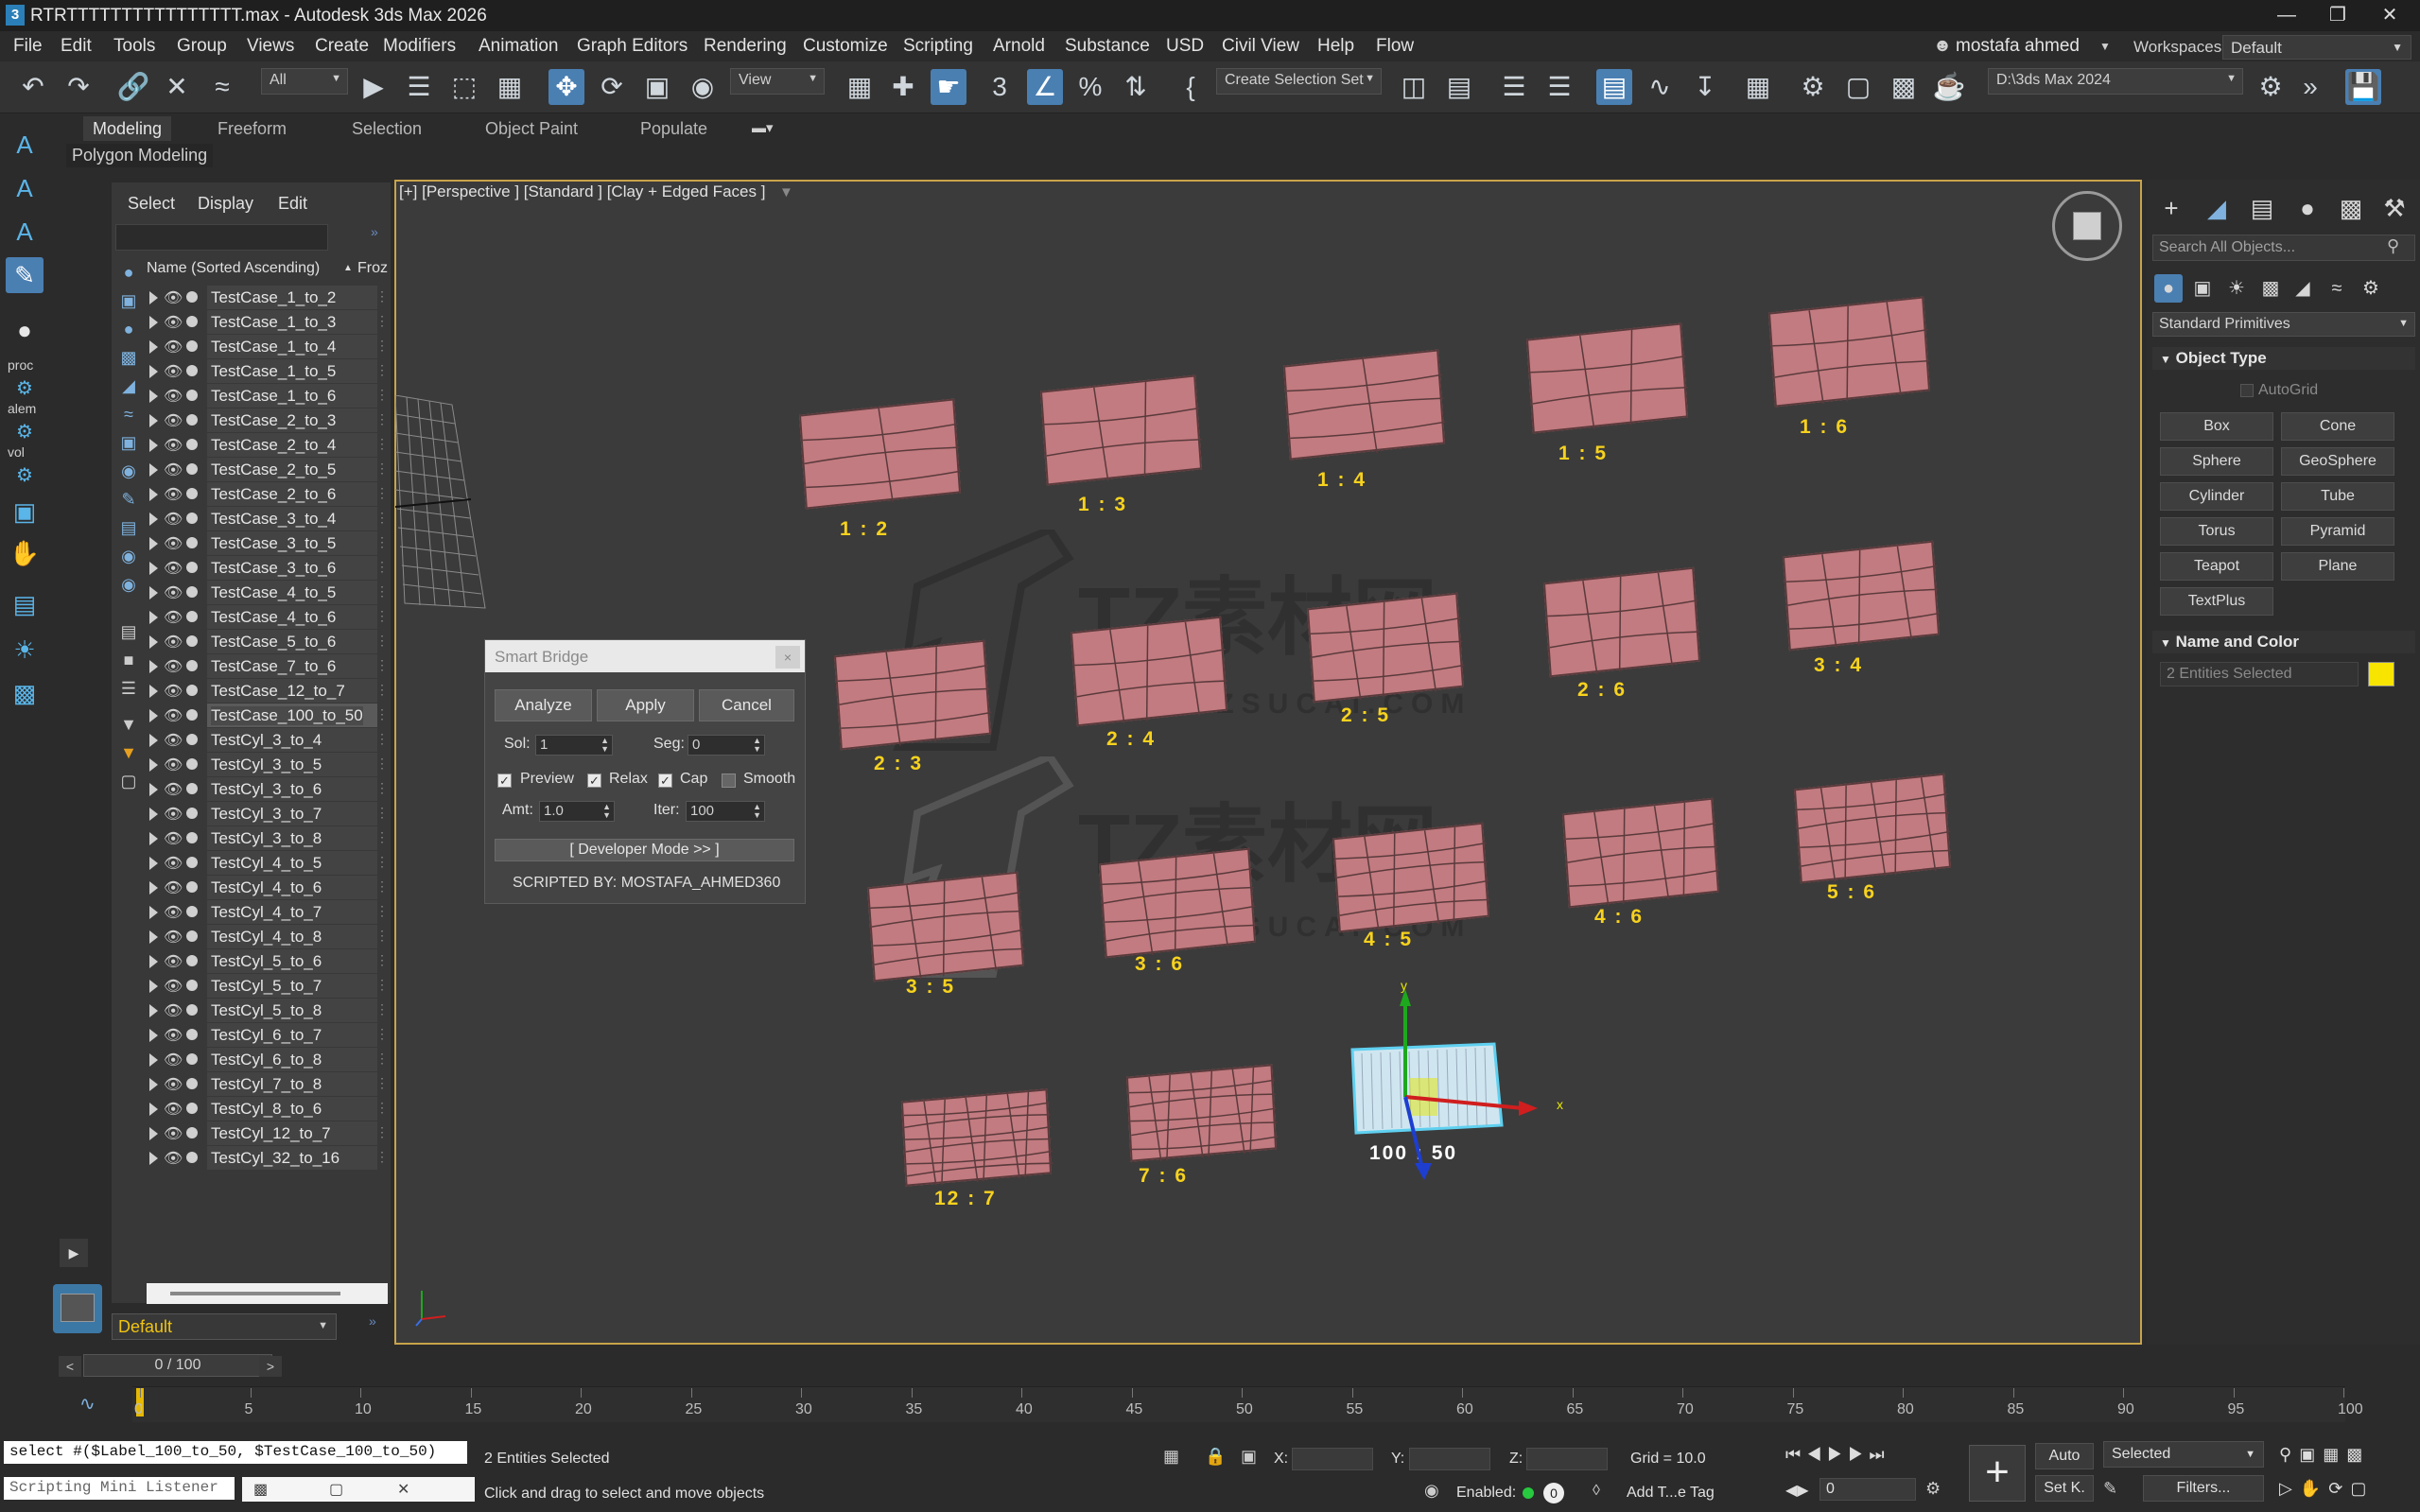 Image resolution: width=2420 pixels, height=1512 pixels. What do you see at coordinates (25, 275) in the screenshot?
I see `paint-tool-icon: ✎` at bounding box center [25, 275].